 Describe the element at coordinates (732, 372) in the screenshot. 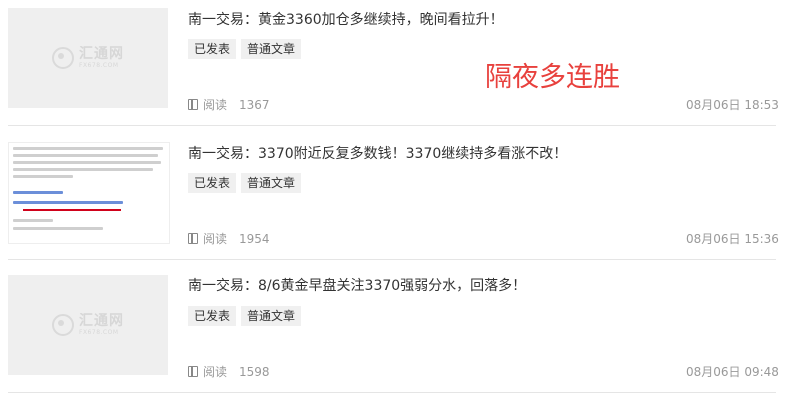

I see `publish-date: 08月06日 09:48` at that location.